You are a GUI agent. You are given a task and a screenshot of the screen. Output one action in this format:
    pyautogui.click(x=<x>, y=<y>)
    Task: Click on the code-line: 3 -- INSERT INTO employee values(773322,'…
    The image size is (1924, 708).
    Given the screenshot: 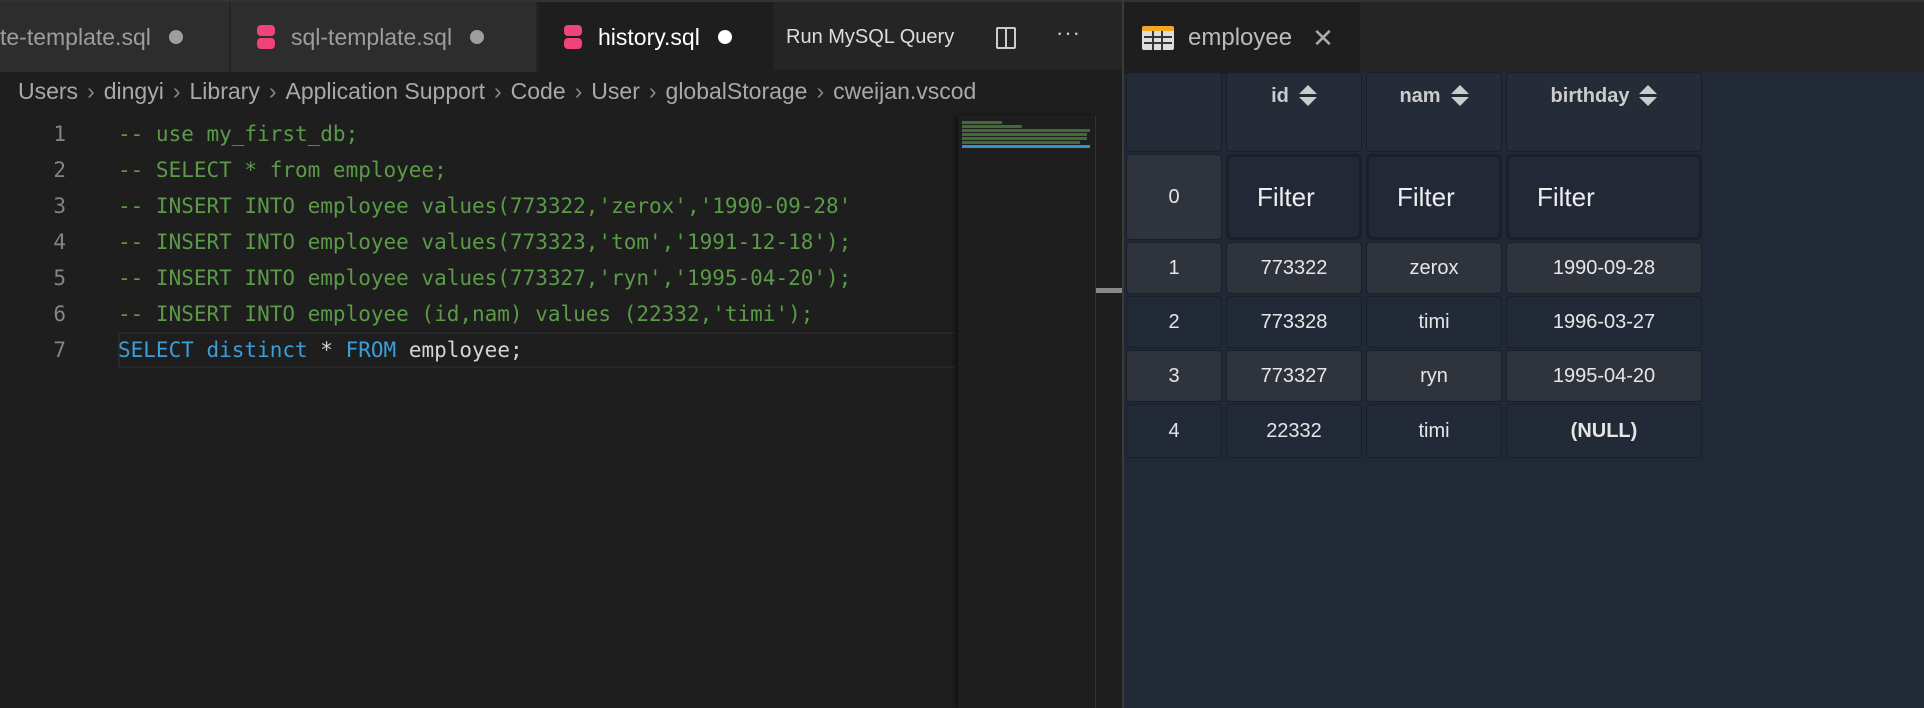 What is the action you would take?
    pyautogui.click(x=479, y=206)
    